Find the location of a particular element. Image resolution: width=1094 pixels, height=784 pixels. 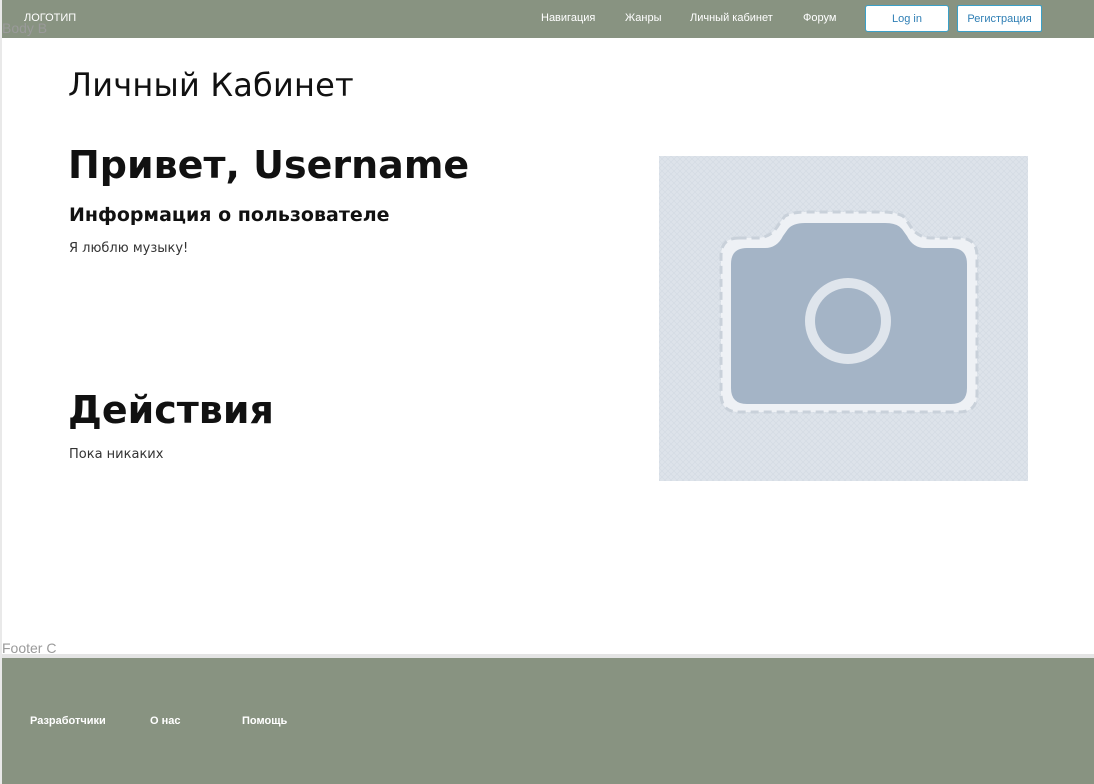

user-info-text: Я люблю музыку! is located at coordinates (129, 248).